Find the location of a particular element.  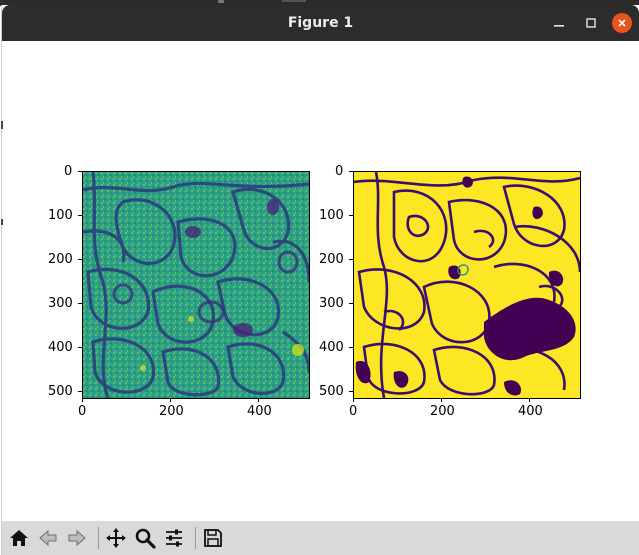

forward-icon is located at coordinates (77, 538).